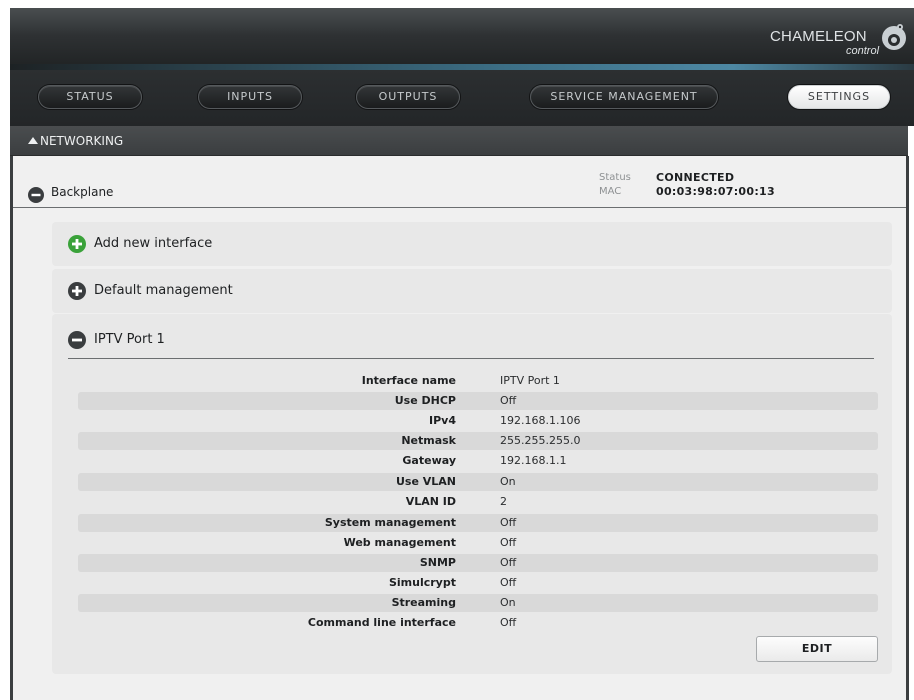 This screenshot has width=914, height=700. I want to click on row-use-vlan: Use VLAN On, so click(478, 482).